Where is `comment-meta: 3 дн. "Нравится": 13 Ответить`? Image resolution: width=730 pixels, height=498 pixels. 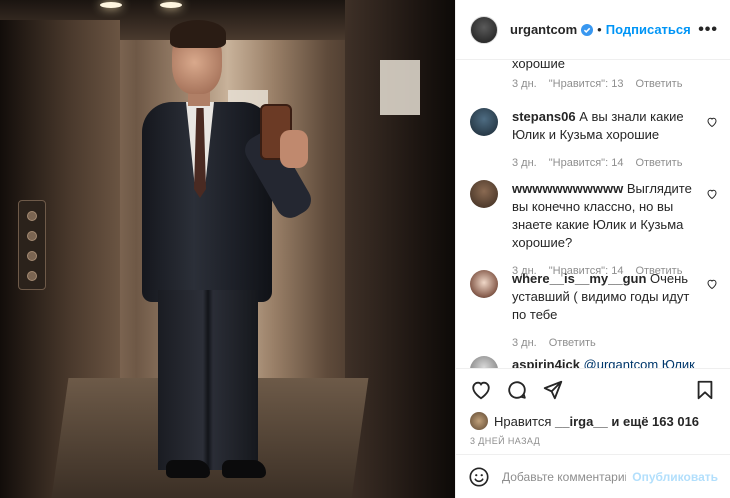
comment-meta: 3 дн. "Нравится": 13 Ответить is located at coordinates (603, 84).